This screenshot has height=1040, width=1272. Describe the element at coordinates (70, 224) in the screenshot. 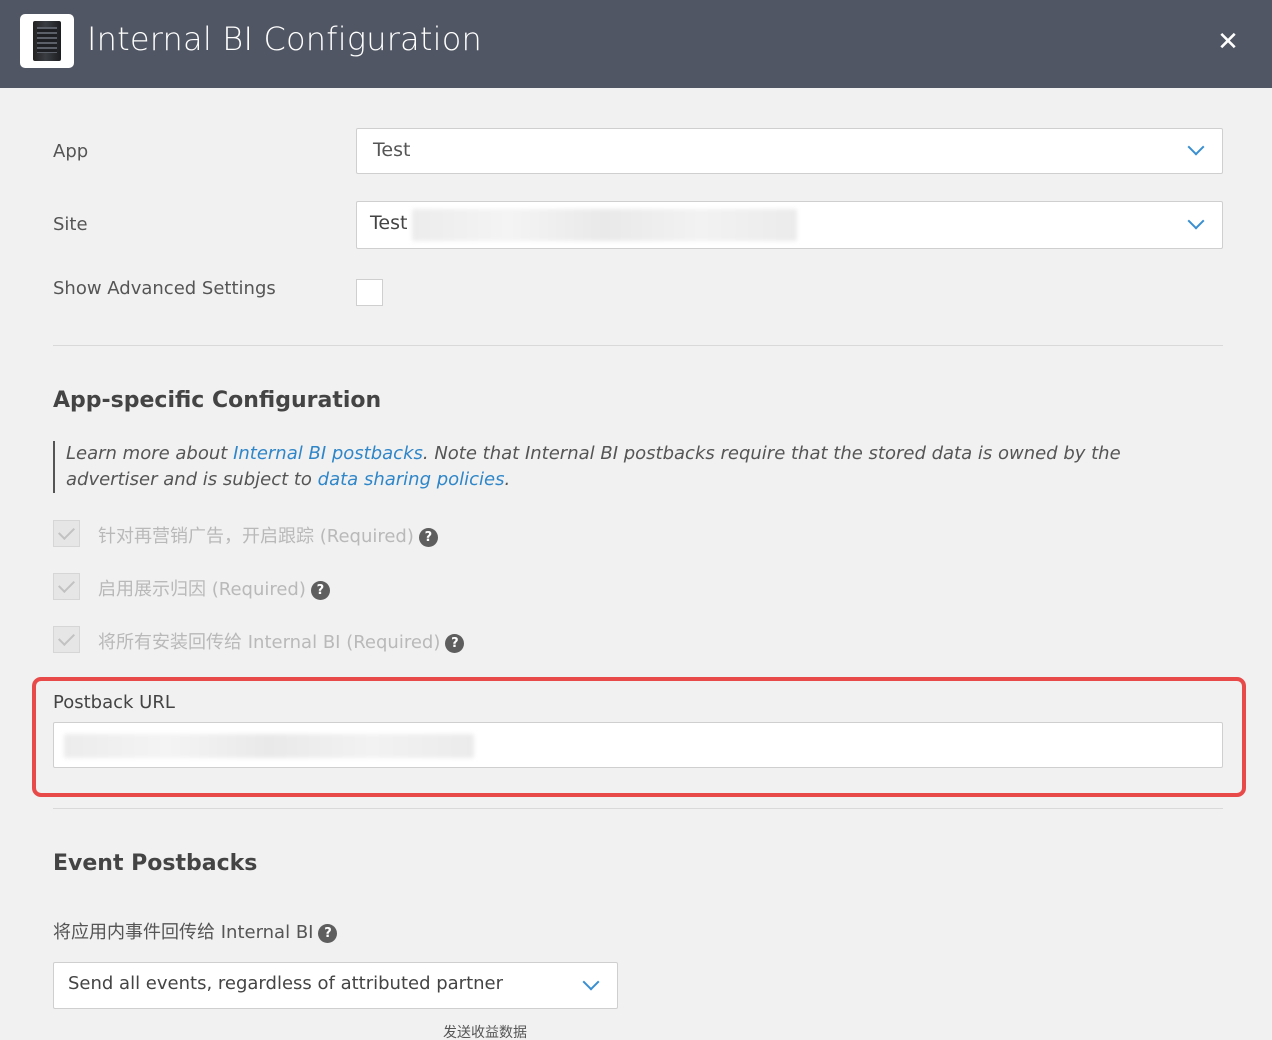

I see `site-label: Site` at that location.